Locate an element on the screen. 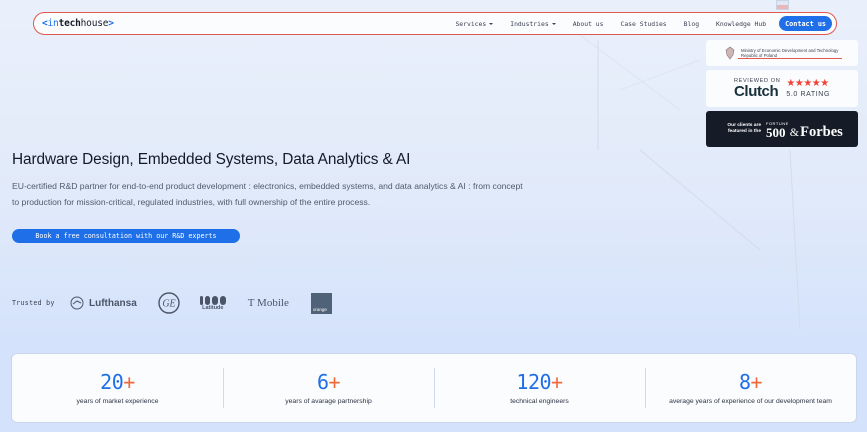 The height and width of the screenshot is (432, 867). stat-label: years of avarage partnership is located at coordinates (328, 401).